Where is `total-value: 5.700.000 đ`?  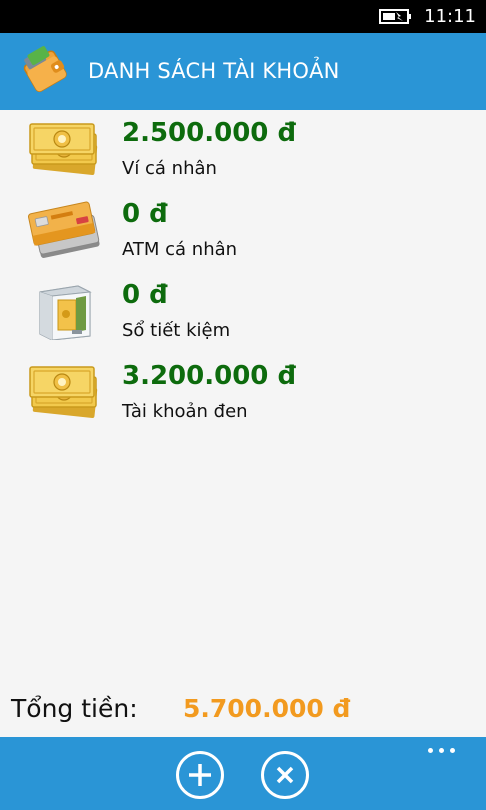 total-value: 5.700.000 đ is located at coordinates (267, 708).